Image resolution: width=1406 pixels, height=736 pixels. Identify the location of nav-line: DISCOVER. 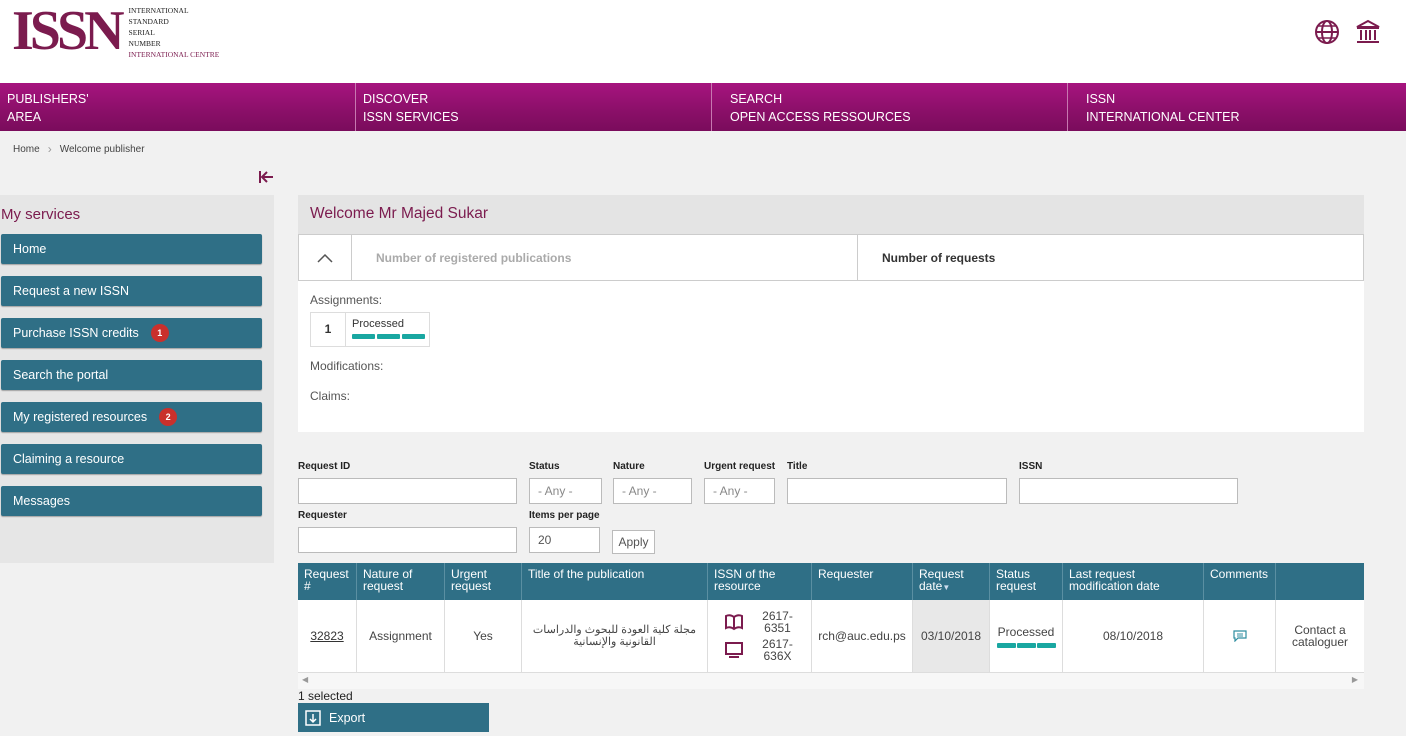
(396, 99).